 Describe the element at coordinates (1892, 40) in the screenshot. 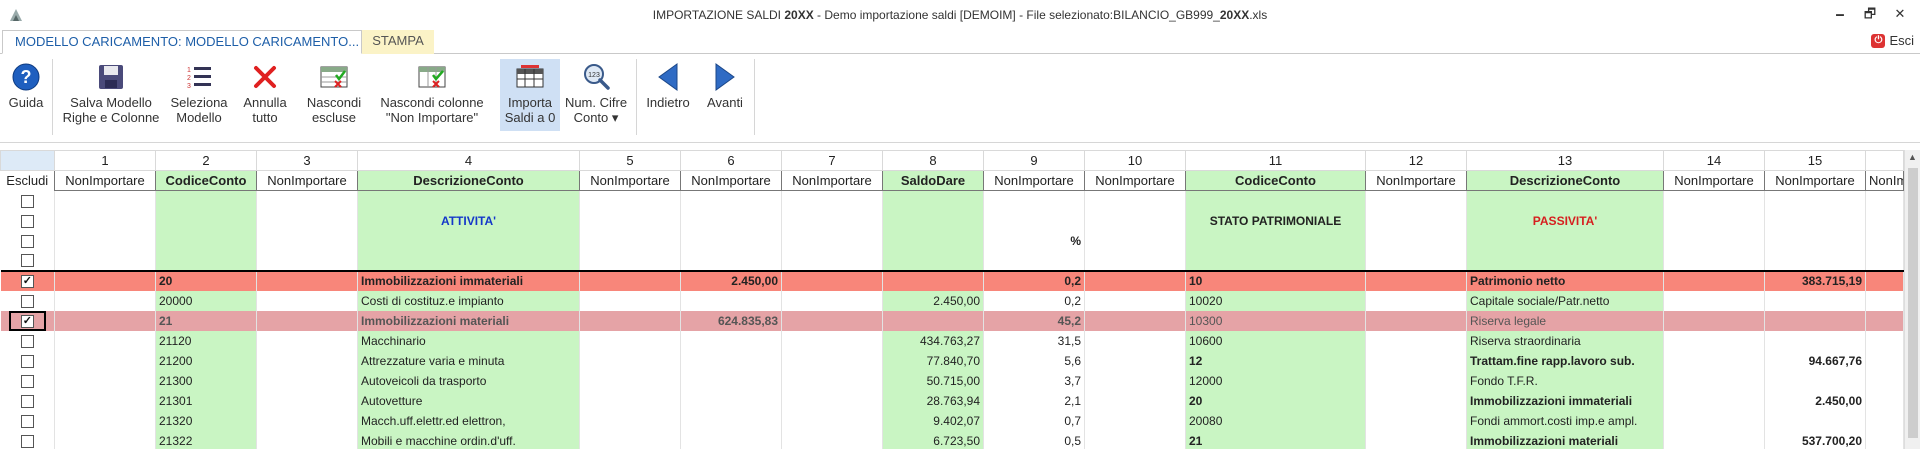

I see `esci-button: ⏻ Esci` at that location.